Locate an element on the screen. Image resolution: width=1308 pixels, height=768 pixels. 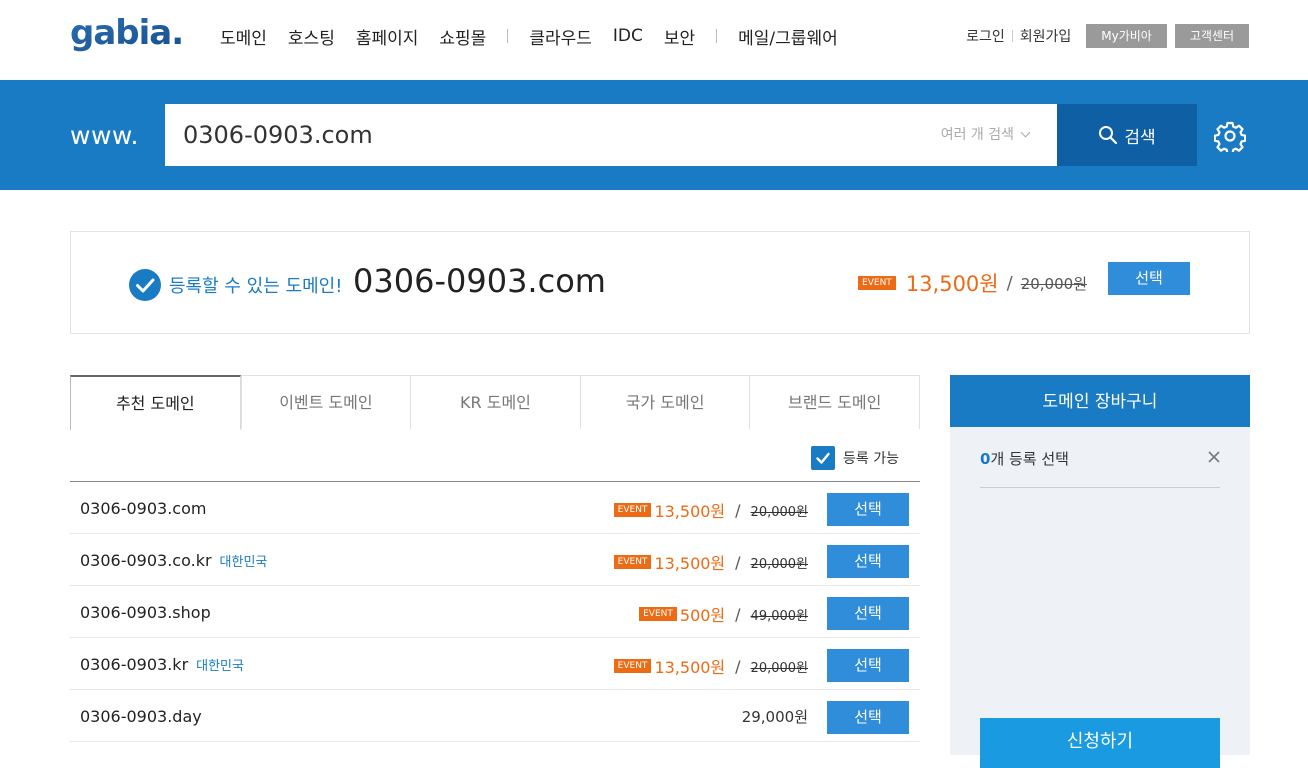
nav-shoppingmall: 쇼핑몰 is located at coordinates (462, 36).